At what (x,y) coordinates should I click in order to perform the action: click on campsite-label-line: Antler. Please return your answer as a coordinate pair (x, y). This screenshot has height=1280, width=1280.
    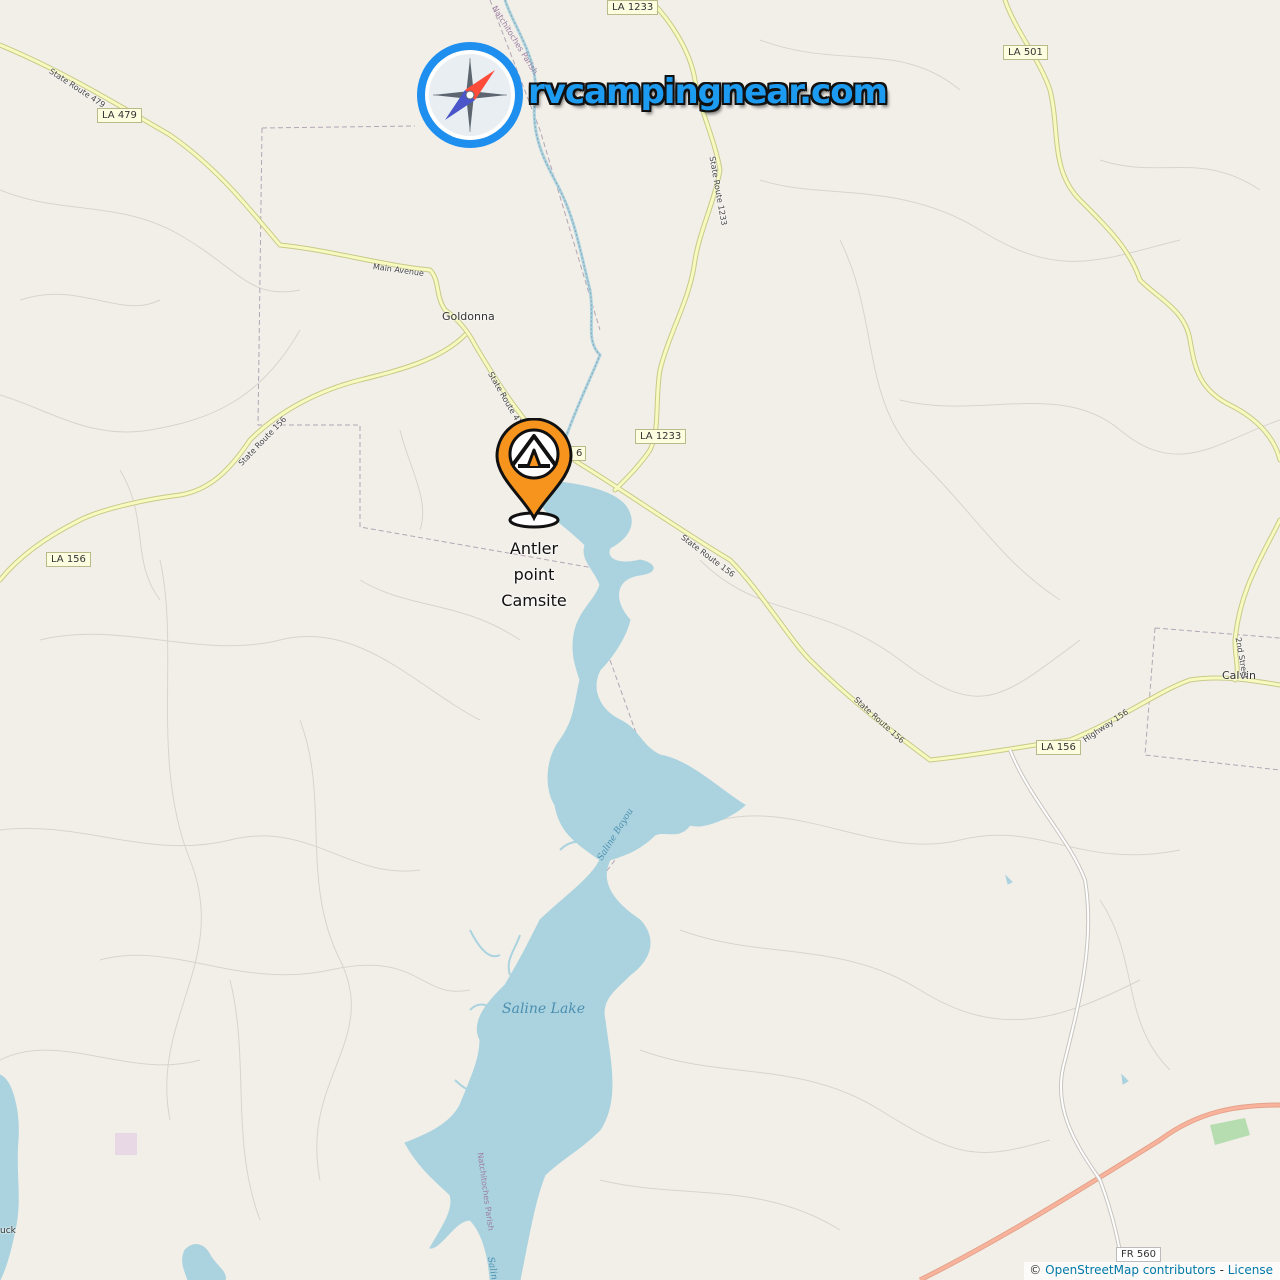
    Looking at the image, I should click on (534, 548).